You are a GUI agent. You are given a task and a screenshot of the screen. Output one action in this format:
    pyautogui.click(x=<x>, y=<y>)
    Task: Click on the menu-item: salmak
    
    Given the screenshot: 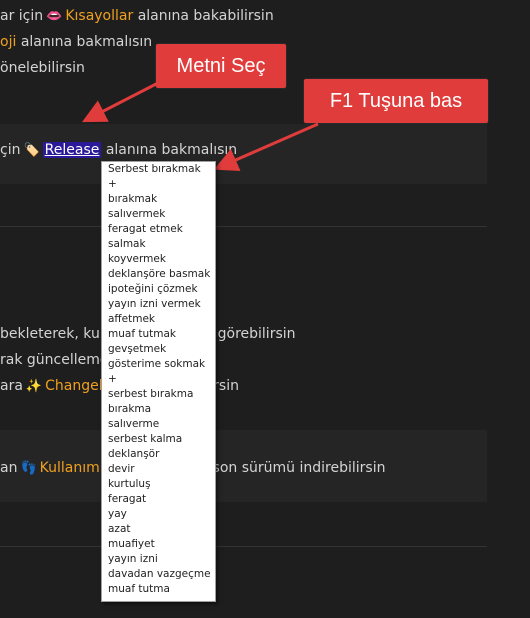 What is the action you would take?
    pyautogui.click(x=158, y=244)
    